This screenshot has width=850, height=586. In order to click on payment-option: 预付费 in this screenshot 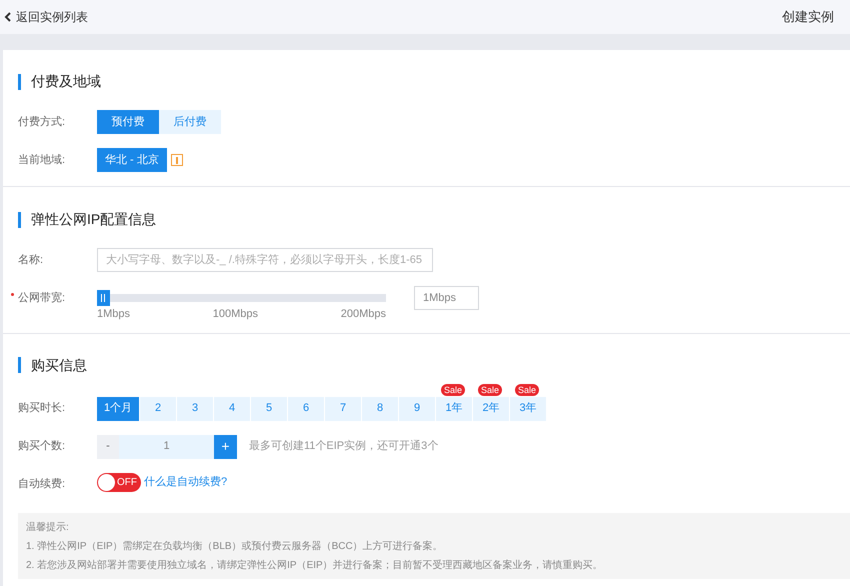, I will do `click(128, 122)`.